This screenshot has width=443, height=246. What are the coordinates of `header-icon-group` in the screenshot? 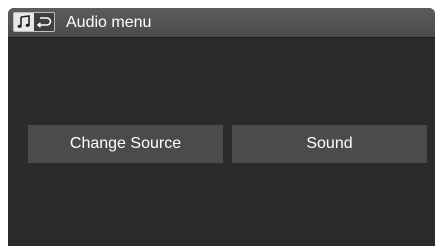 It's located at (34, 22).